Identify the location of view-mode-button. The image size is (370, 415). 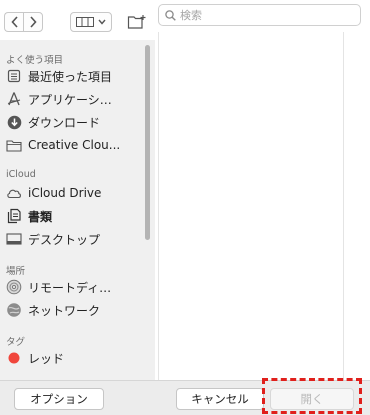
(91, 22).